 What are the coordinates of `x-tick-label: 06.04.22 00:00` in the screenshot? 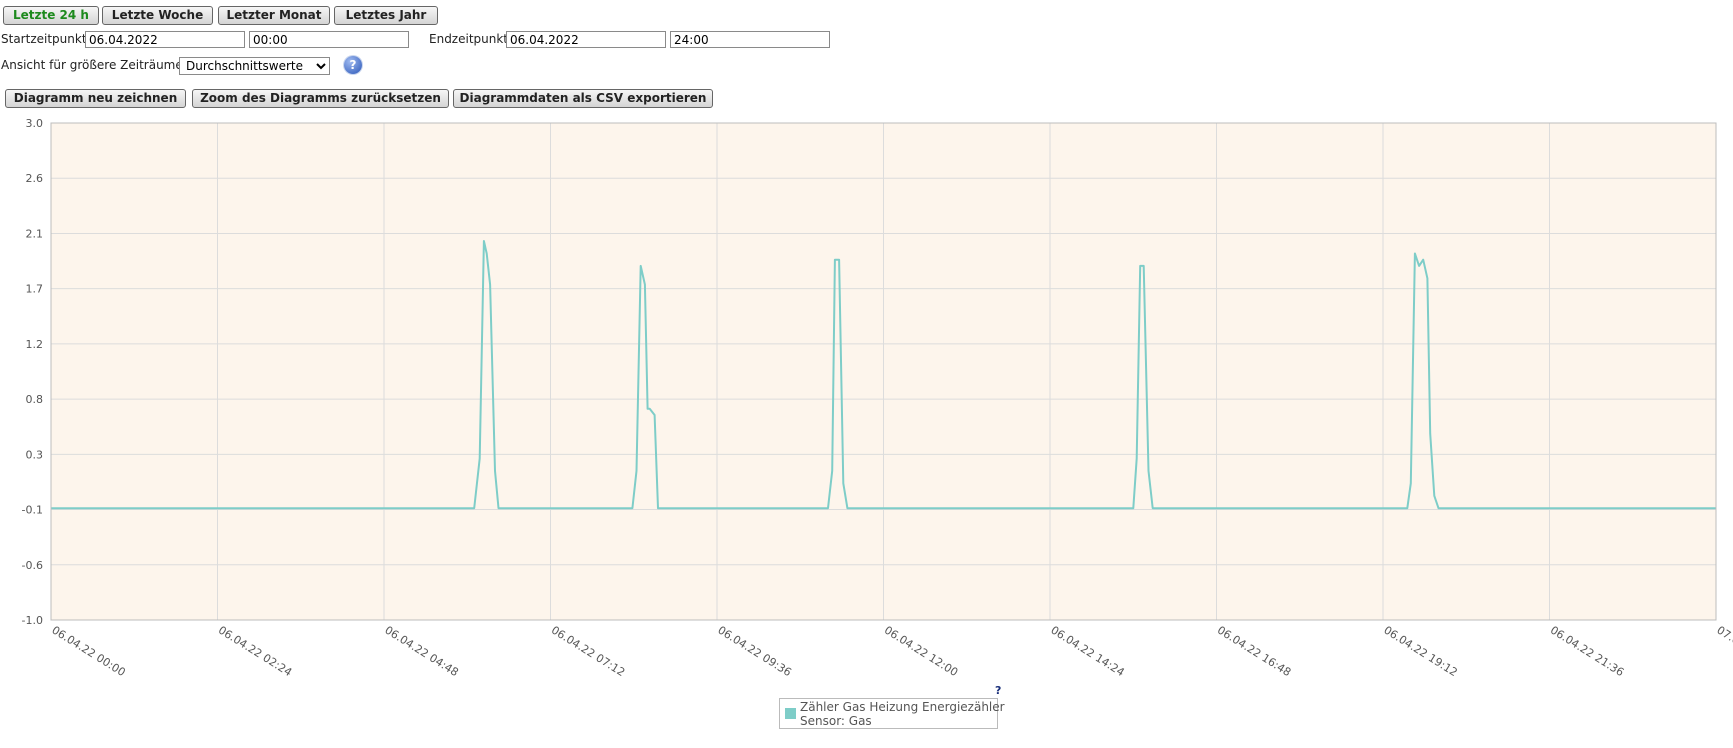 It's located at (88, 652).